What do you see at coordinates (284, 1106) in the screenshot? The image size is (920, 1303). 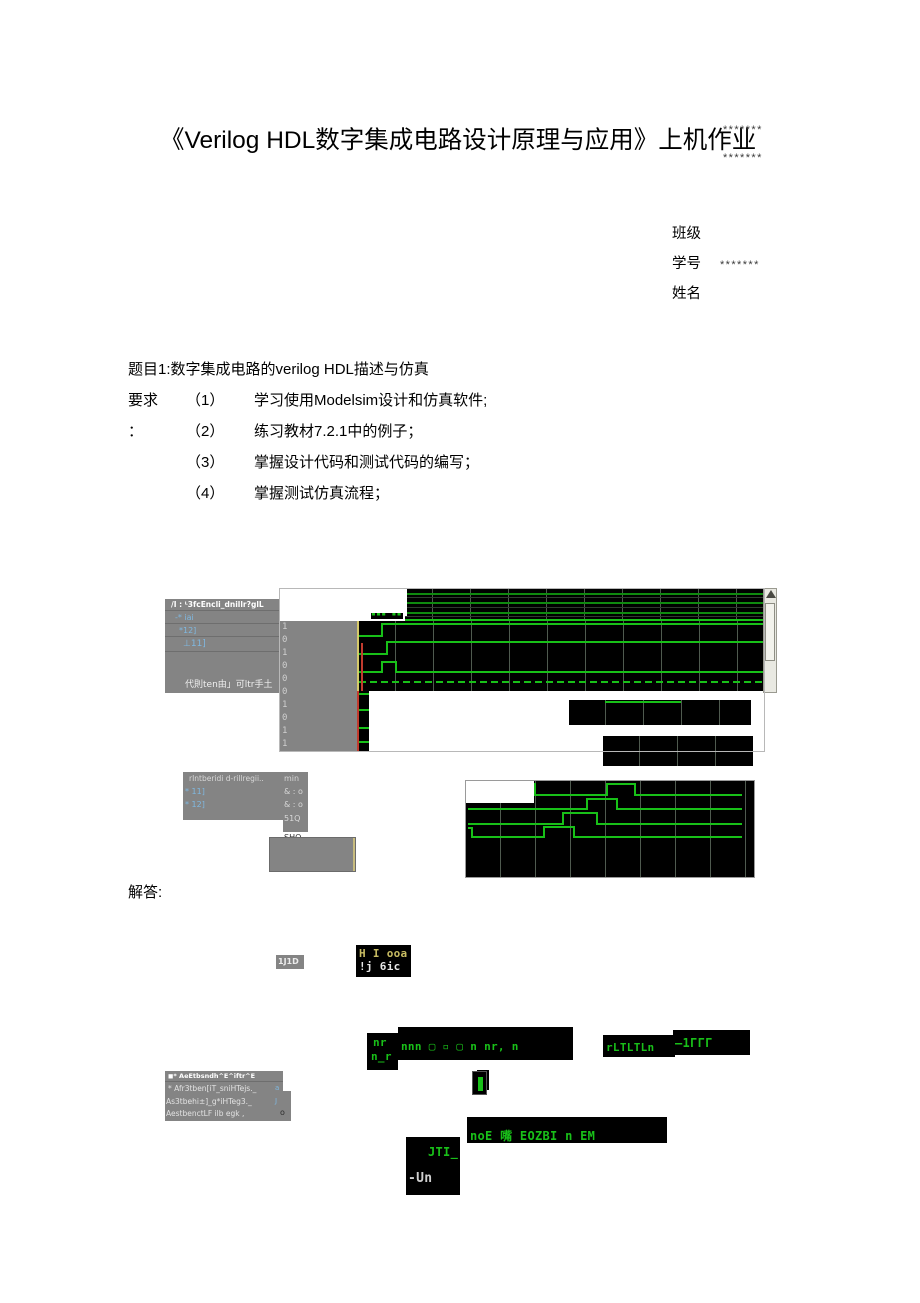 I see `code-panel-left-extension: o` at bounding box center [284, 1106].